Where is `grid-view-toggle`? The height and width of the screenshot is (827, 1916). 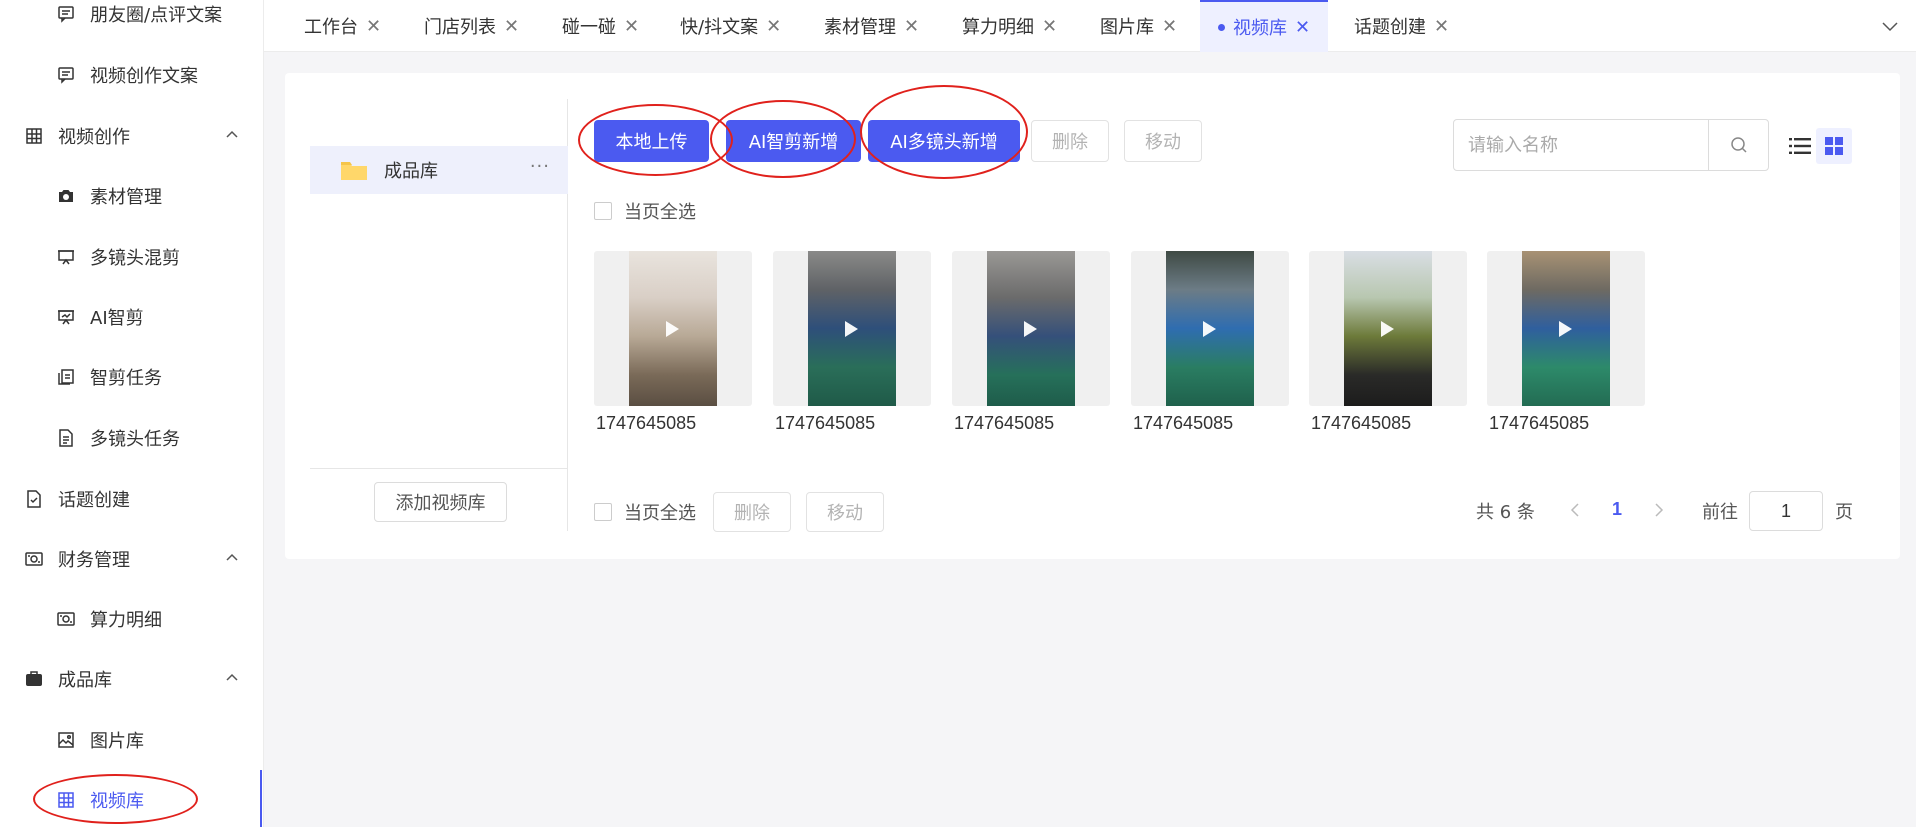 grid-view-toggle is located at coordinates (1834, 146).